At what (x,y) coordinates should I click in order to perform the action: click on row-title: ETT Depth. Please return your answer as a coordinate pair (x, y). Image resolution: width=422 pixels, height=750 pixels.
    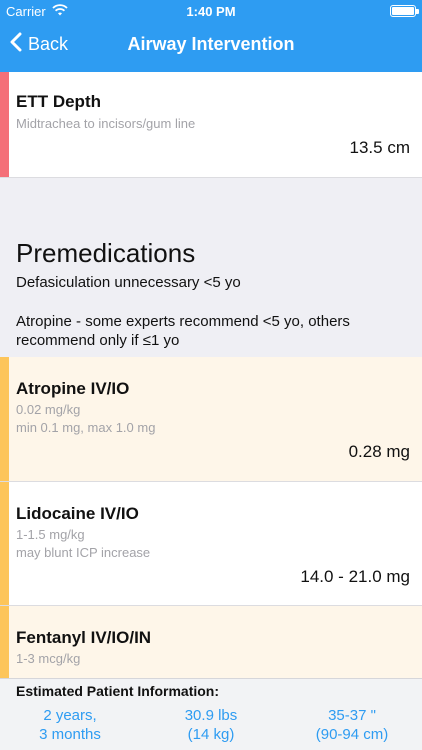
    Looking at the image, I should click on (58, 101).